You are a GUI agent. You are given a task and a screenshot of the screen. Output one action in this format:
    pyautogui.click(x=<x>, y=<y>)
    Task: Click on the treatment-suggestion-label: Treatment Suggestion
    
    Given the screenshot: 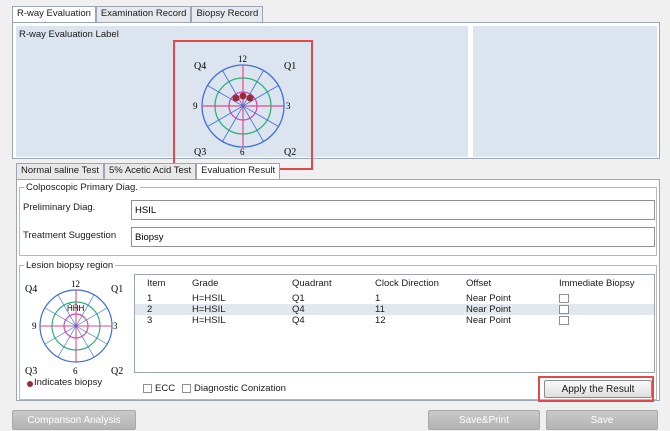 What is the action you would take?
    pyautogui.click(x=70, y=235)
    